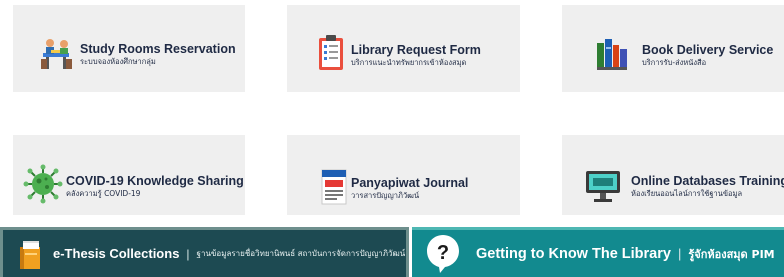 The image size is (784, 277). What do you see at coordinates (158, 49) in the screenshot?
I see `card-title: Study Rooms Reservation` at bounding box center [158, 49].